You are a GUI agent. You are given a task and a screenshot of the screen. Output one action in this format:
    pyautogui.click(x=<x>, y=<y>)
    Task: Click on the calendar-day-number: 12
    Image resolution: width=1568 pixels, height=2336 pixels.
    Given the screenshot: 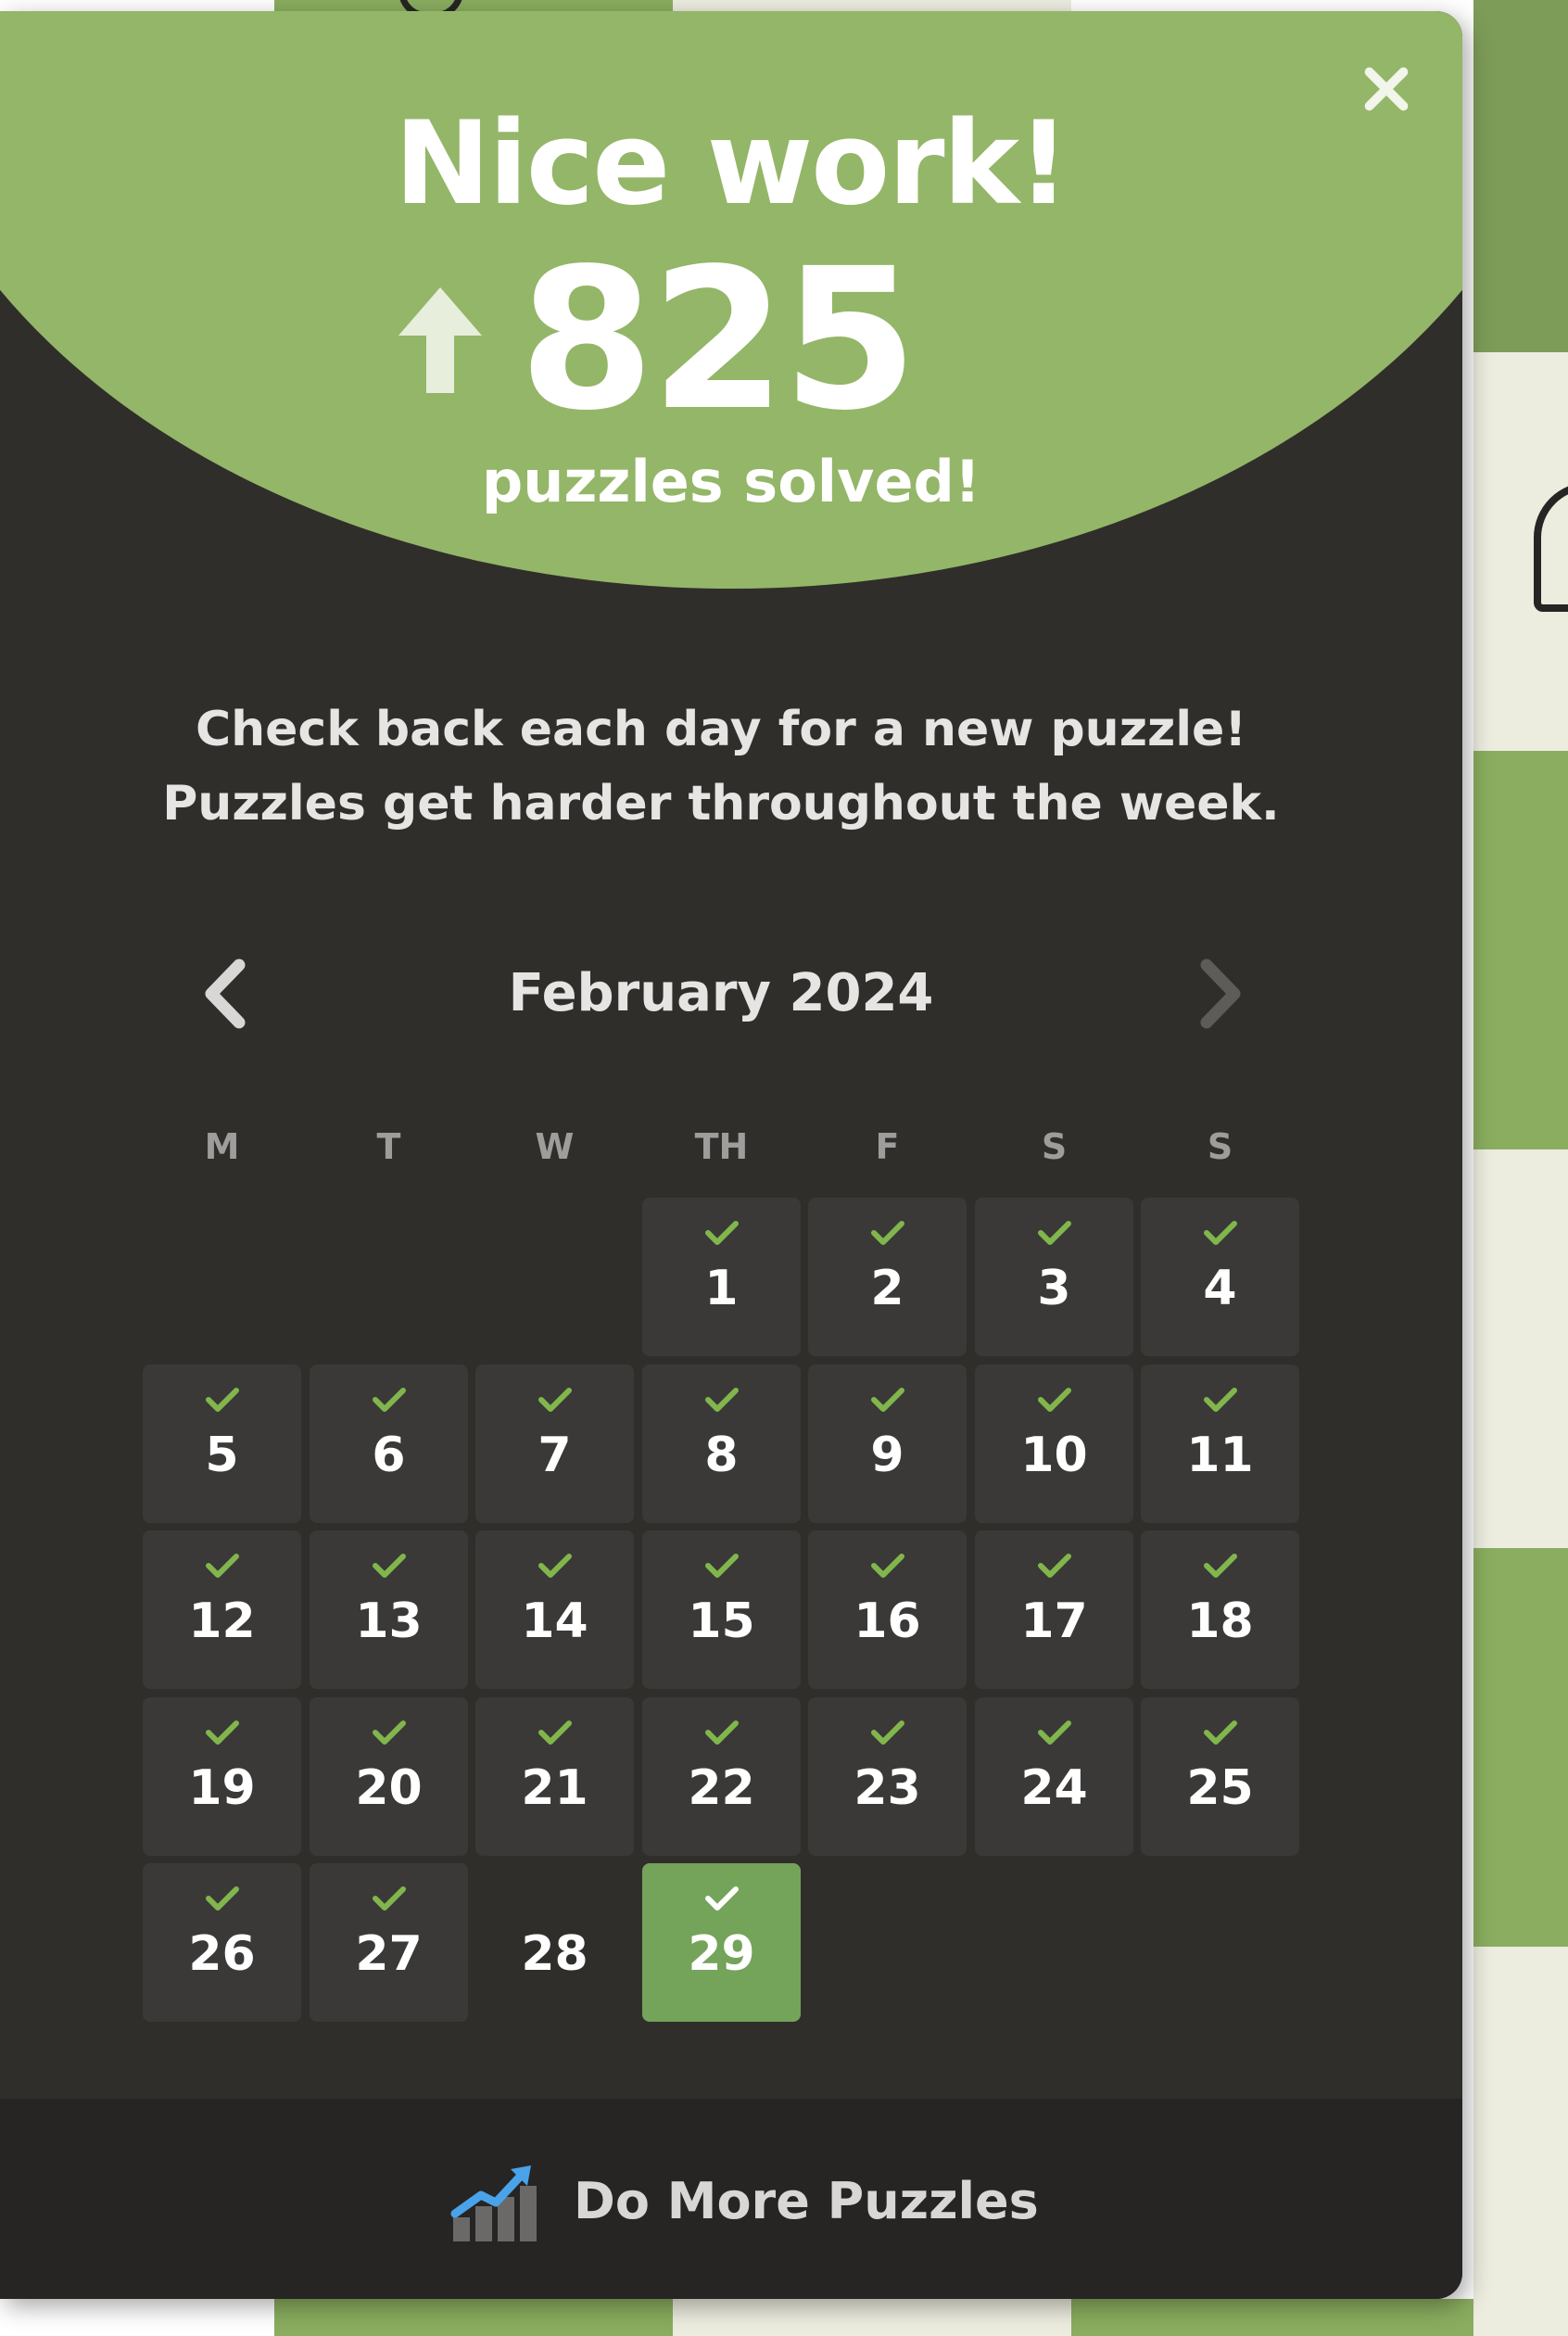 What is the action you would take?
    pyautogui.click(x=222, y=1621)
    